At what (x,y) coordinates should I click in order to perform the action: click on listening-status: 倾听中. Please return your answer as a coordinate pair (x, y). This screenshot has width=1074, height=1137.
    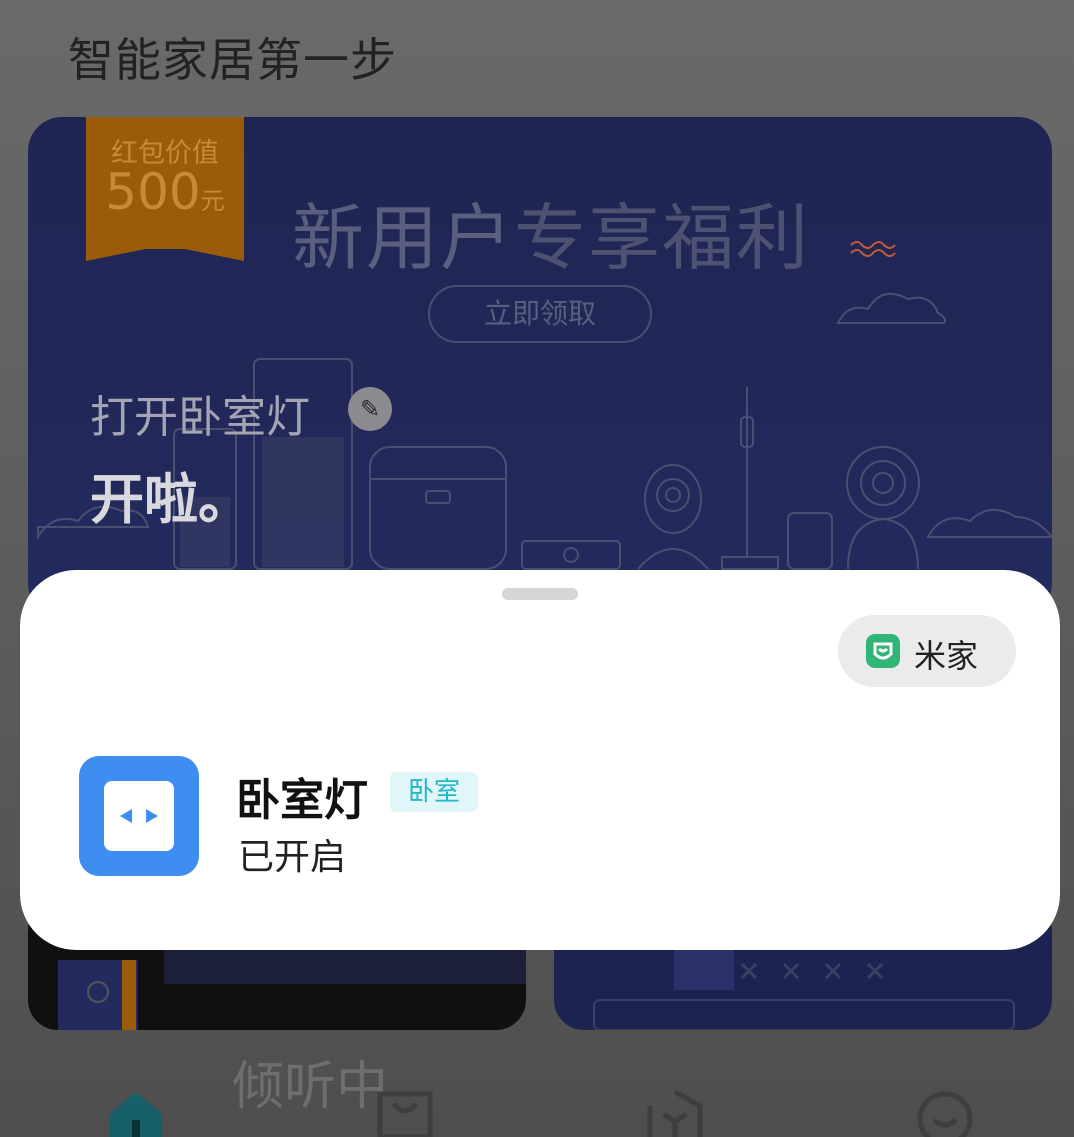
    Looking at the image, I should click on (310, 1087).